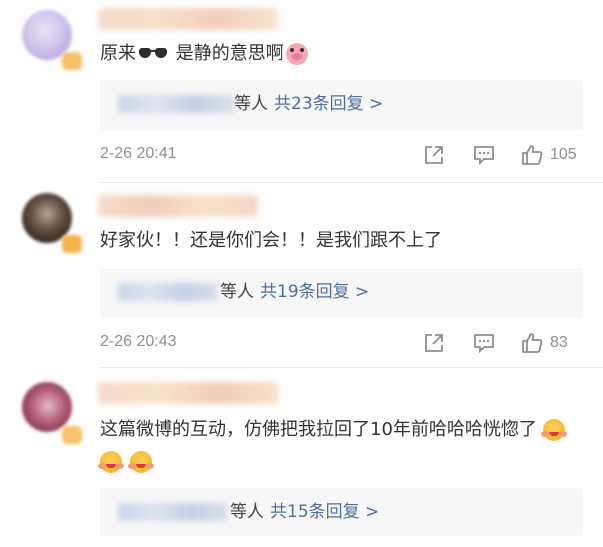 The image size is (603, 547). I want to click on replies-box: 等人 共19条回复 >, so click(341, 293).